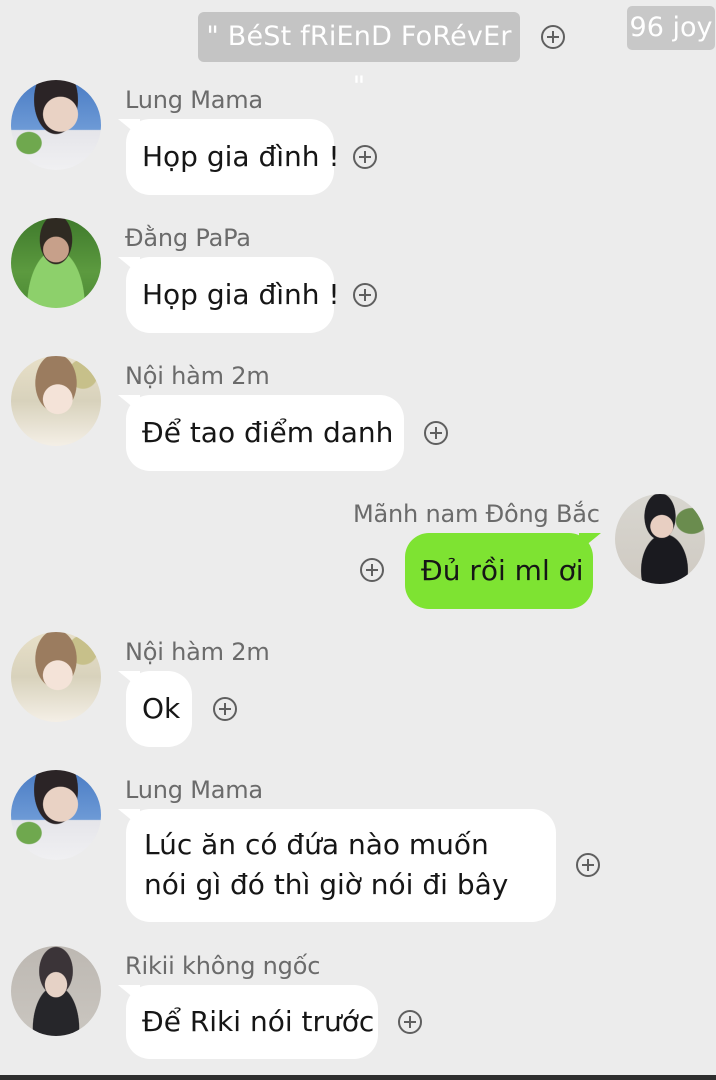 This screenshot has width=716, height=1080. What do you see at coordinates (155, 709) in the screenshot?
I see `message-bubble: Ok` at bounding box center [155, 709].